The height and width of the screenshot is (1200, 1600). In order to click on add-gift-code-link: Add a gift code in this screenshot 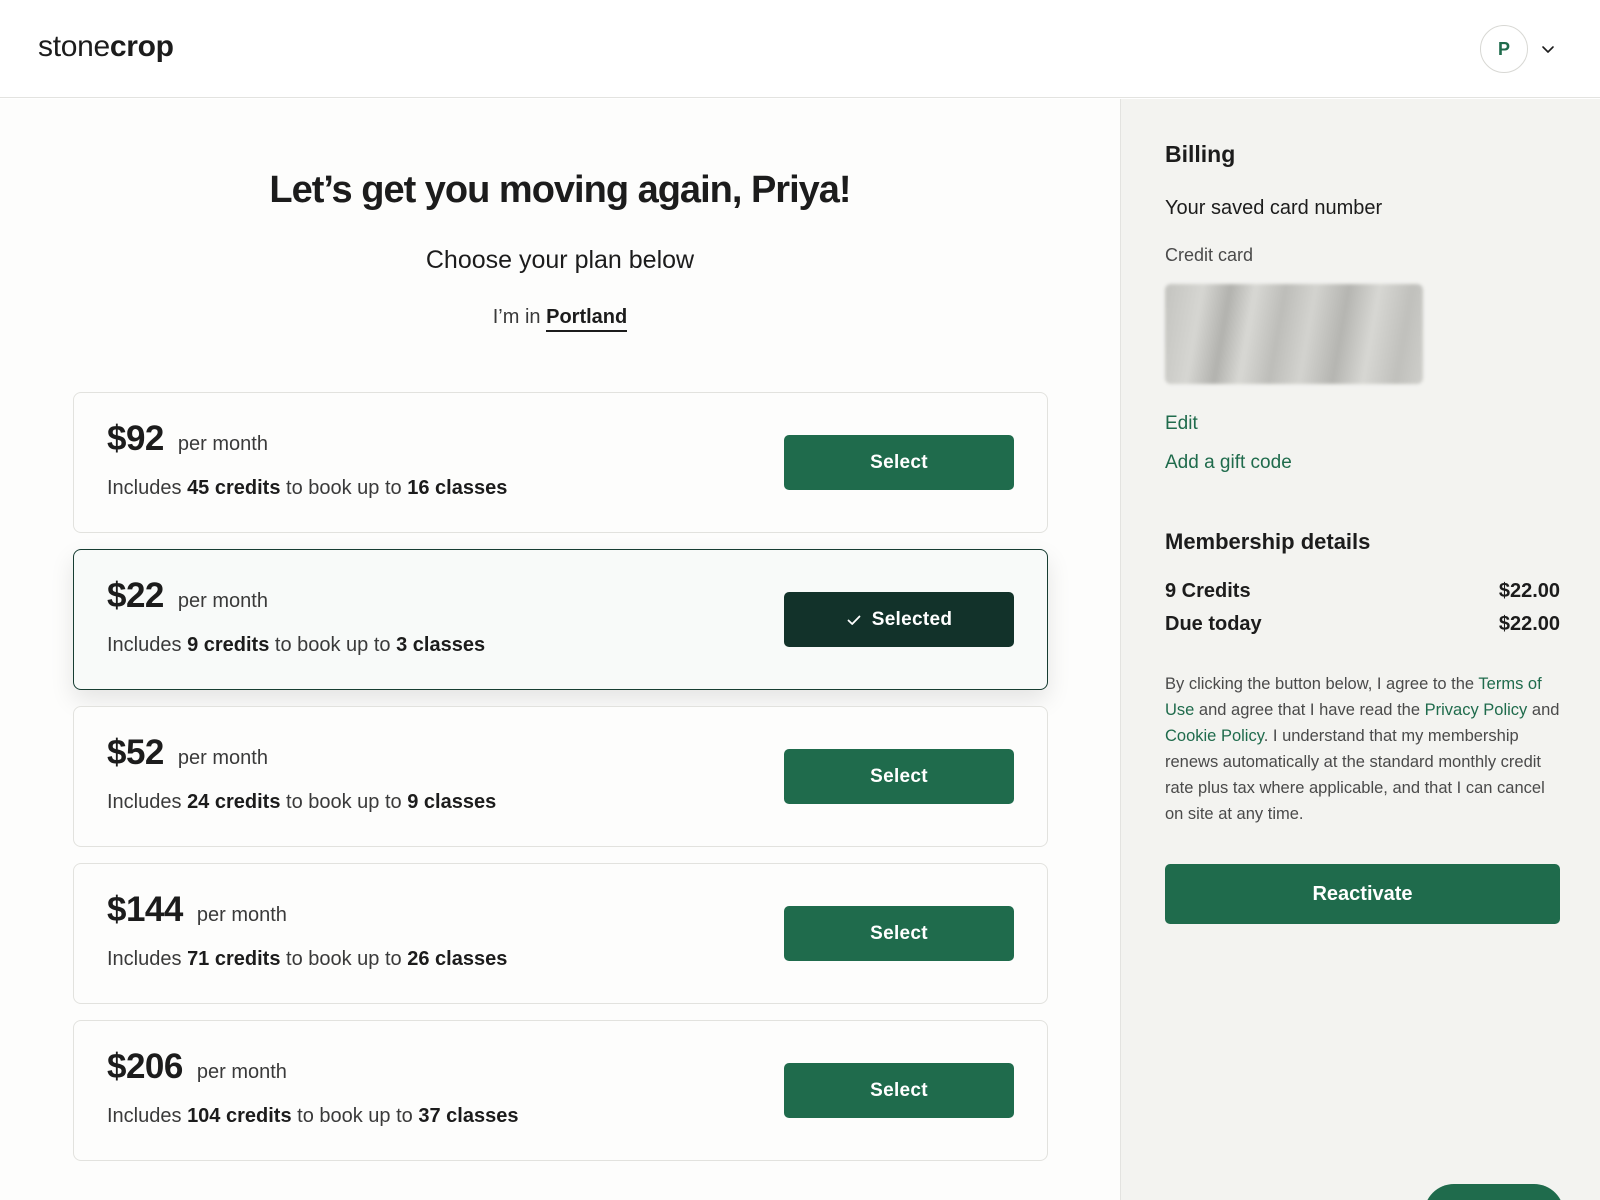, I will do `click(1228, 463)`.